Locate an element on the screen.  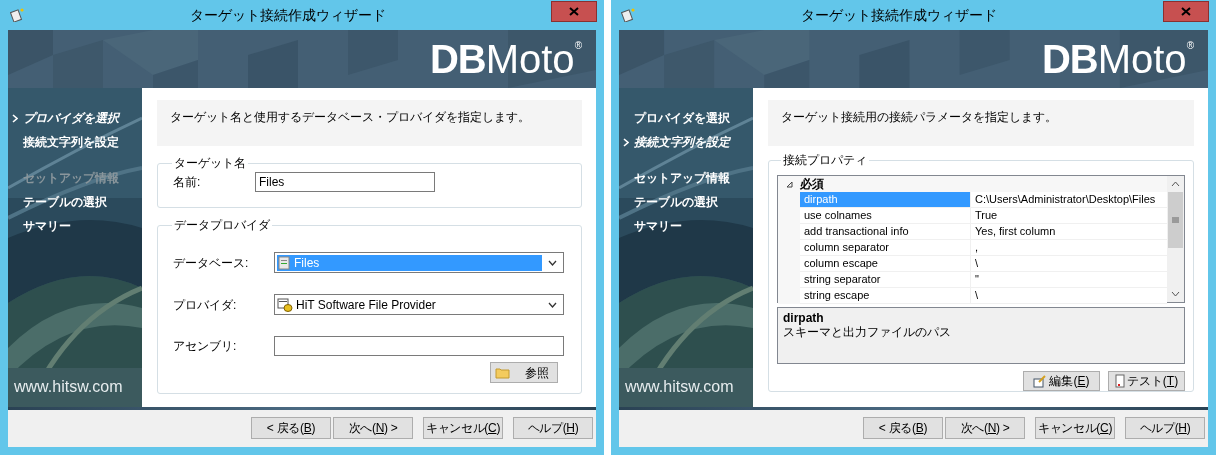
description-text: ターゲット接続用の接続パラメータを指定します。 is located at coordinates (919, 117).